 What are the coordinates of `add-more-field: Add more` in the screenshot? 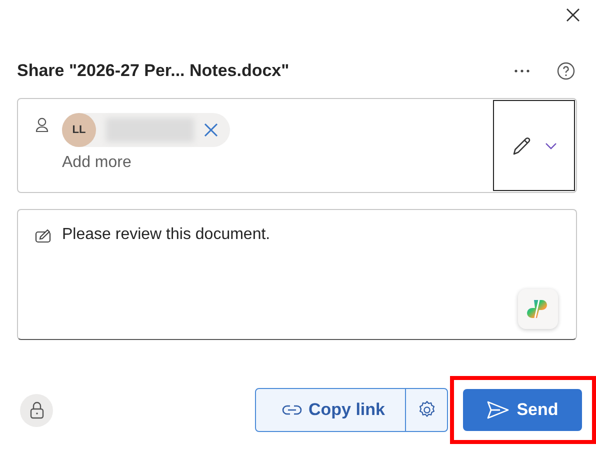 It's located at (162, 163).